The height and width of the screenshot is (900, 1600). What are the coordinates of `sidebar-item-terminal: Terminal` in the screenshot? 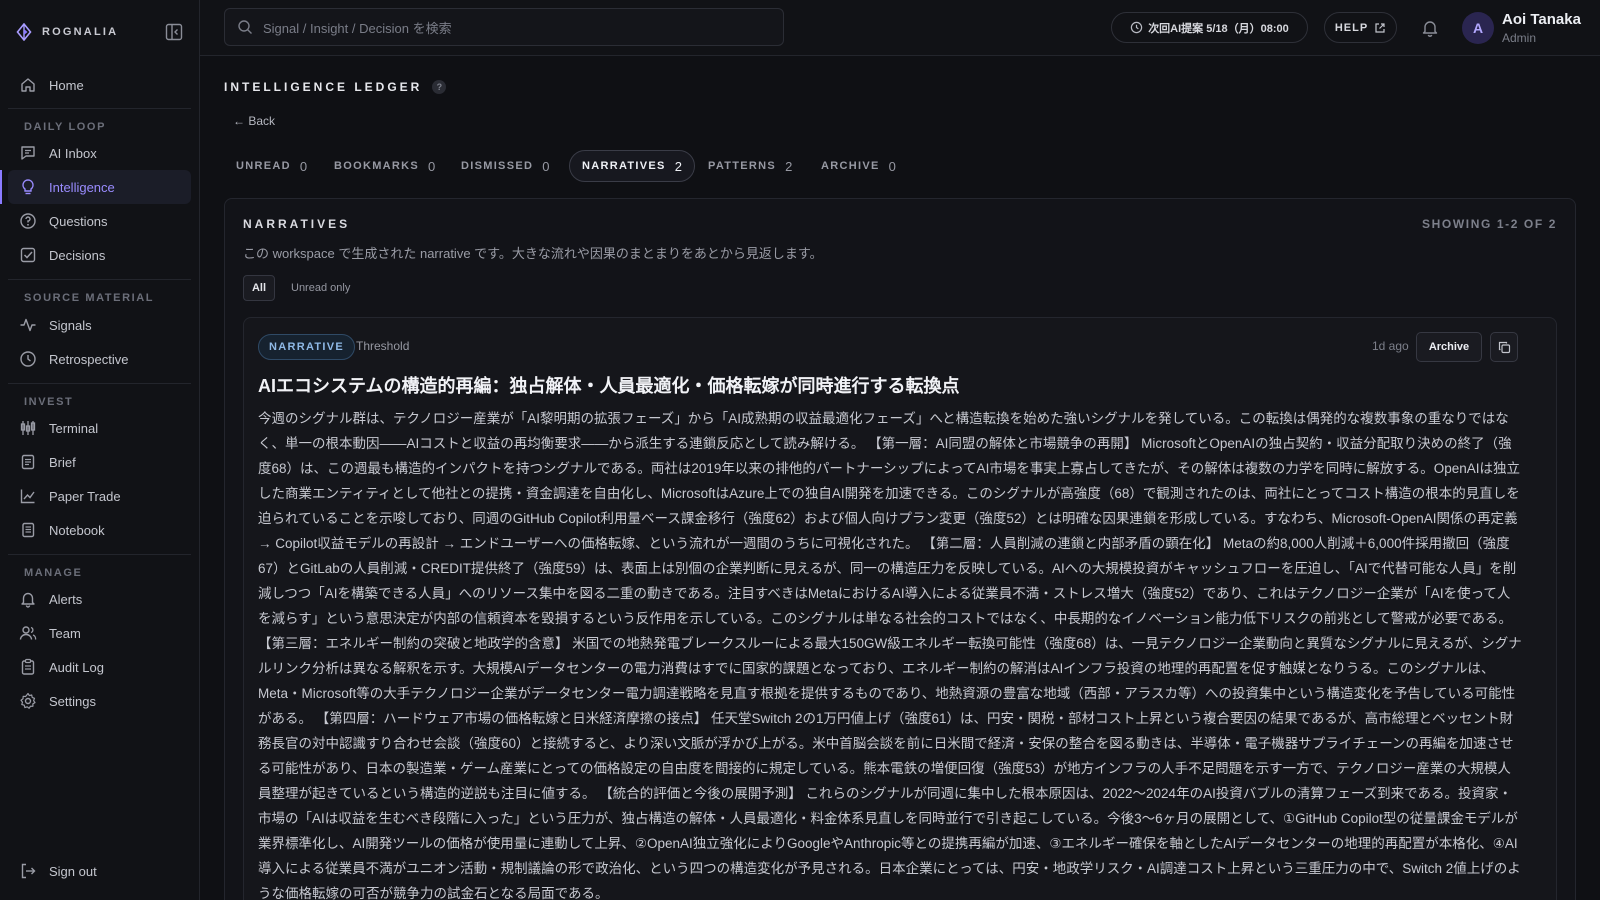 It's located at (99, 428).